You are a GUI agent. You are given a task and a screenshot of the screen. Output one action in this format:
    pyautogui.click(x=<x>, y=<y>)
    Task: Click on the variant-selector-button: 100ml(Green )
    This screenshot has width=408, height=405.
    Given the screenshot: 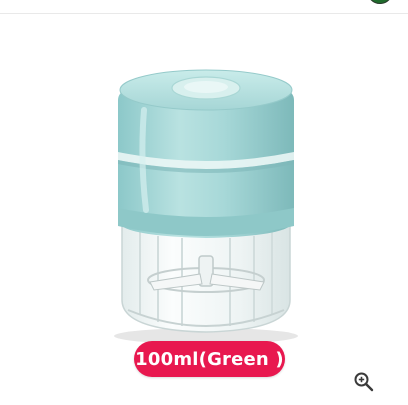 What is the action you would take?
    pyautogui.click(x=209, y=359)
    